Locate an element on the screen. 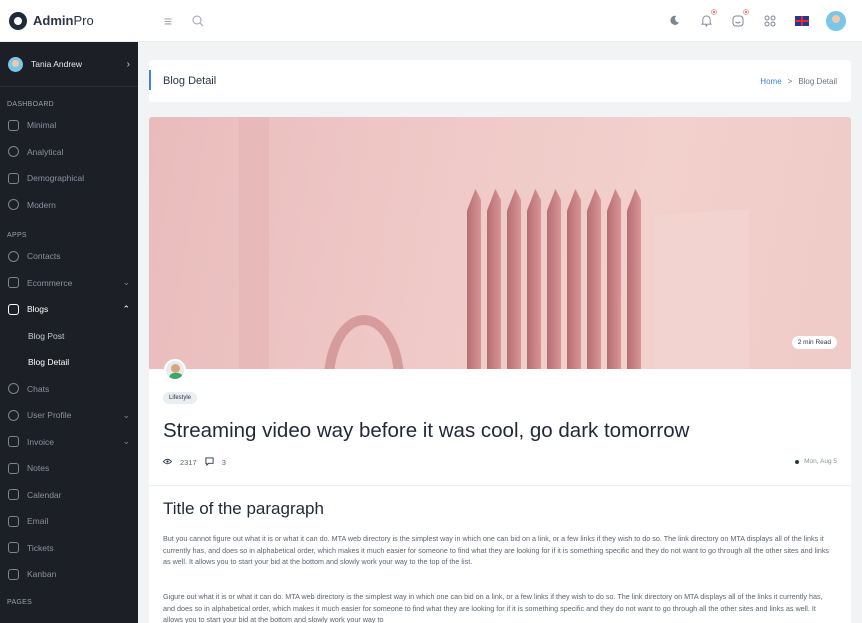  eye-icon is located at coordinates (167, 462).